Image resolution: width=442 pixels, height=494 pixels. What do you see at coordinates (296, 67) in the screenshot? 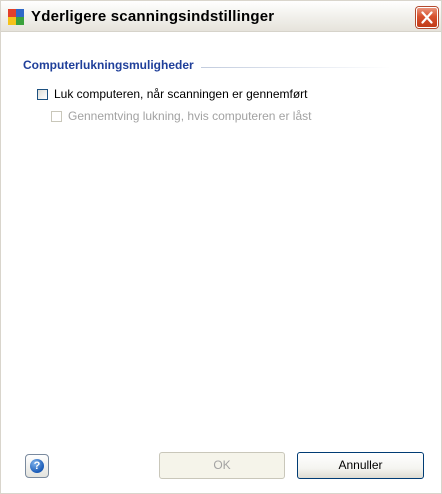
I see `group-divider` at bounding box center [296, 67].